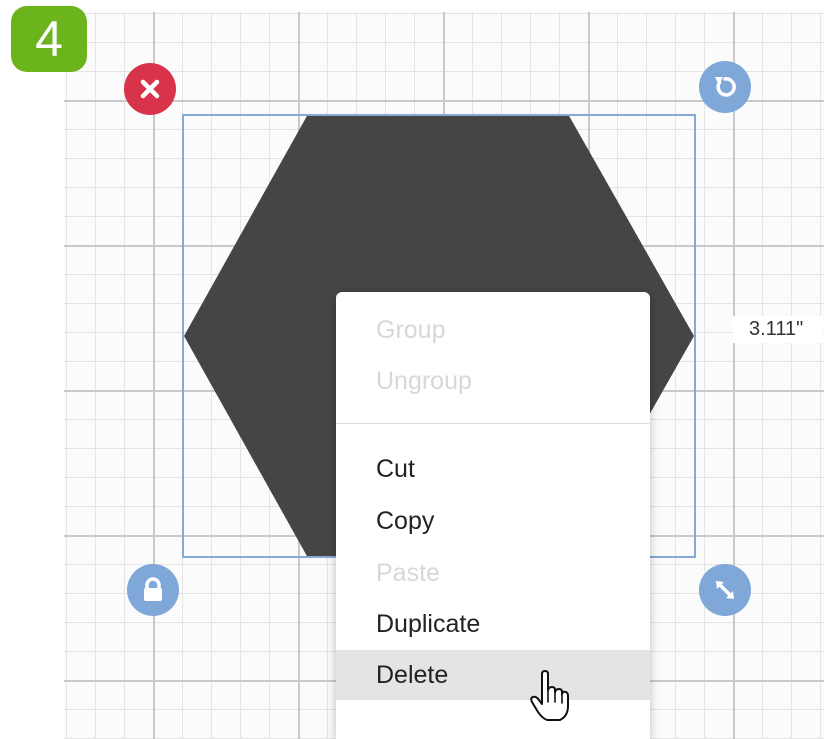 The height and width of the screenshot is (739, 824). Describe the element at coordinates (493, 381) in the screenshot. I see `menu-item-ungroup: Ungroup` at that location.